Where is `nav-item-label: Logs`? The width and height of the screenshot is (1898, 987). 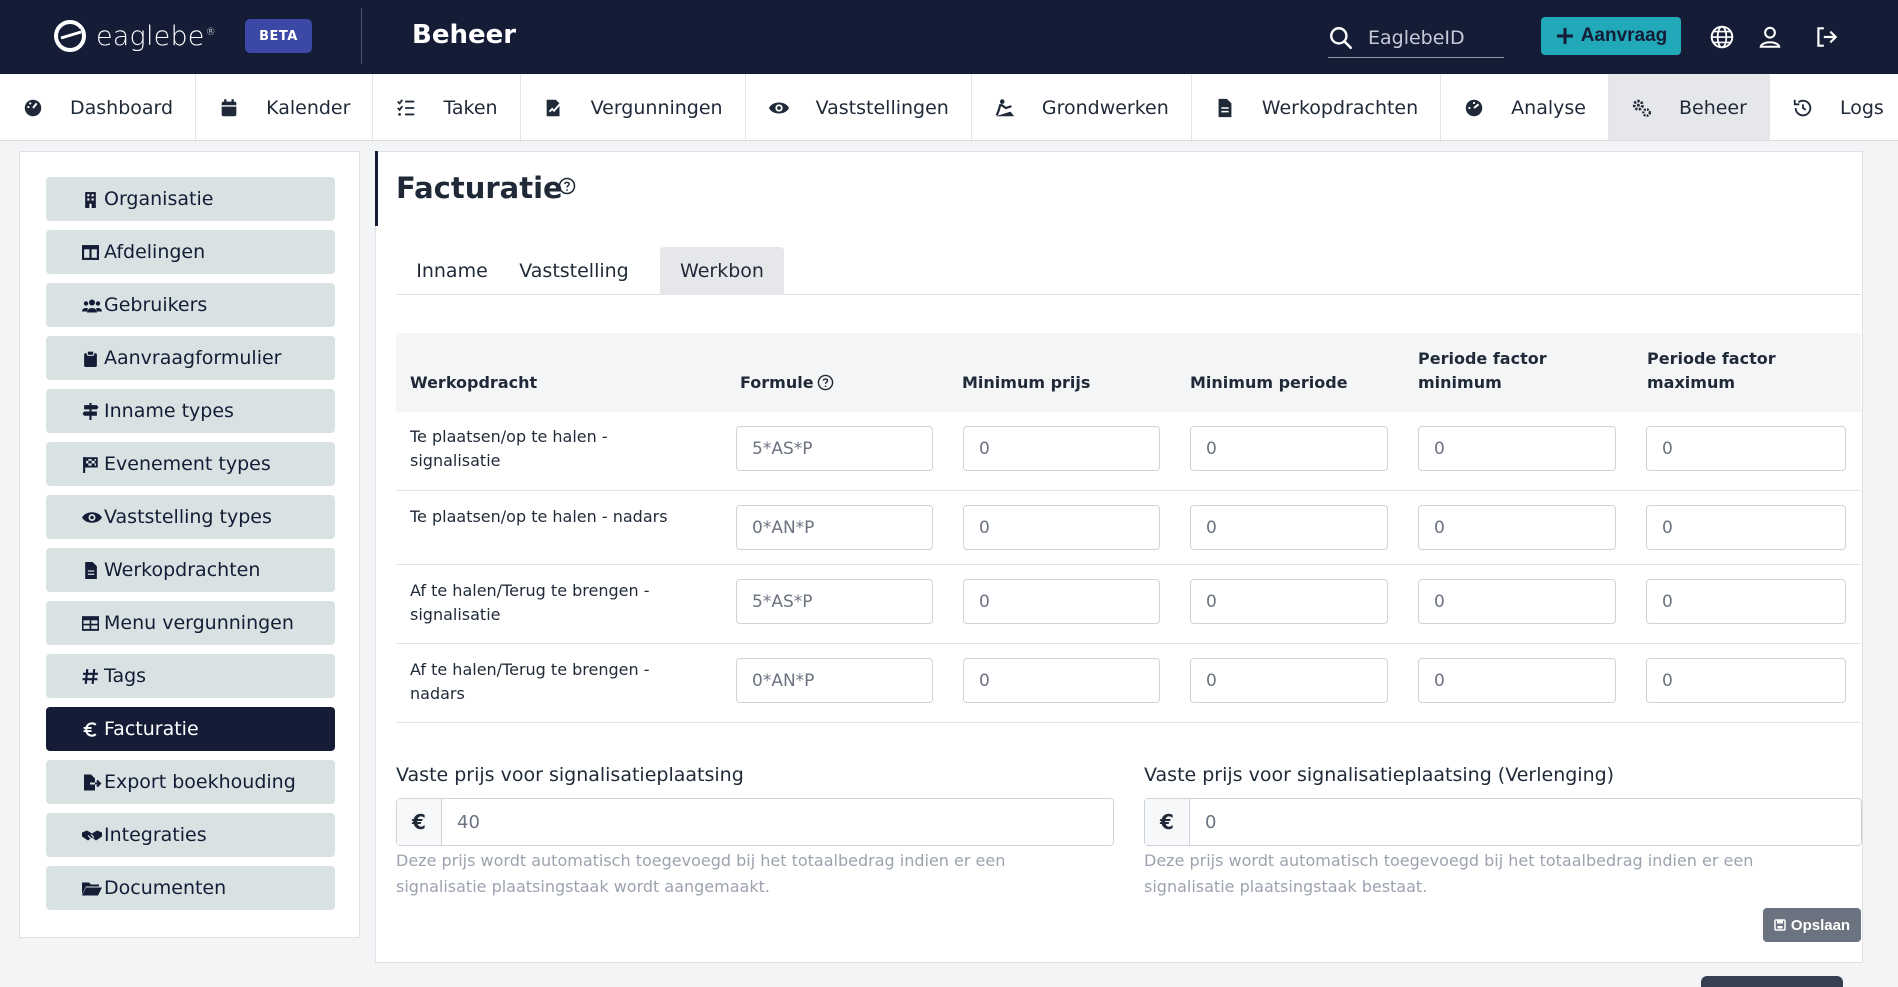 nav-item-label: Logs is located at coordinates (1861, 107).